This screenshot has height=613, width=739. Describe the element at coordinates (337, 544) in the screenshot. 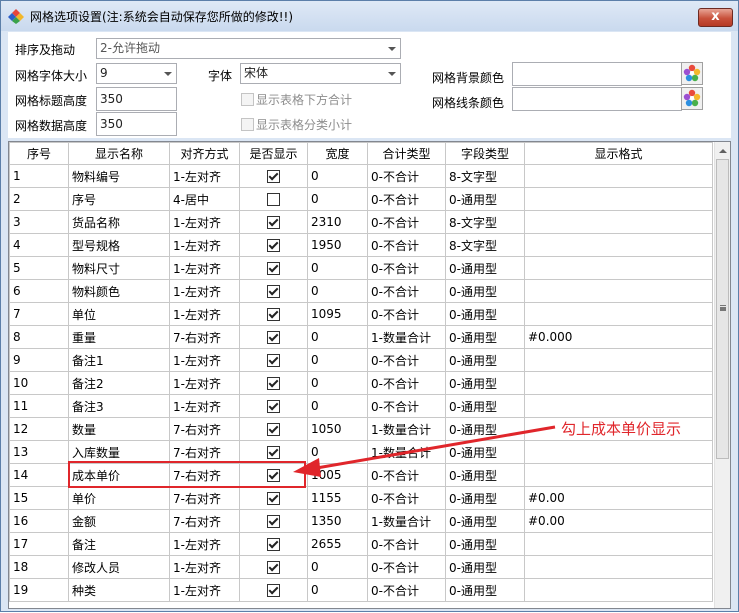

I see `column-width-cell: 2655` at that location.